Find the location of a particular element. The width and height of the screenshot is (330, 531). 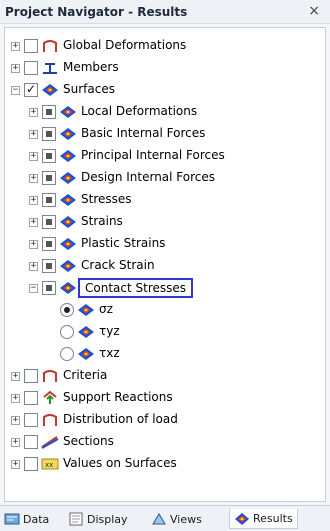

tree-item-label: Basic Internal Forces is located at coordinates (143, 133).